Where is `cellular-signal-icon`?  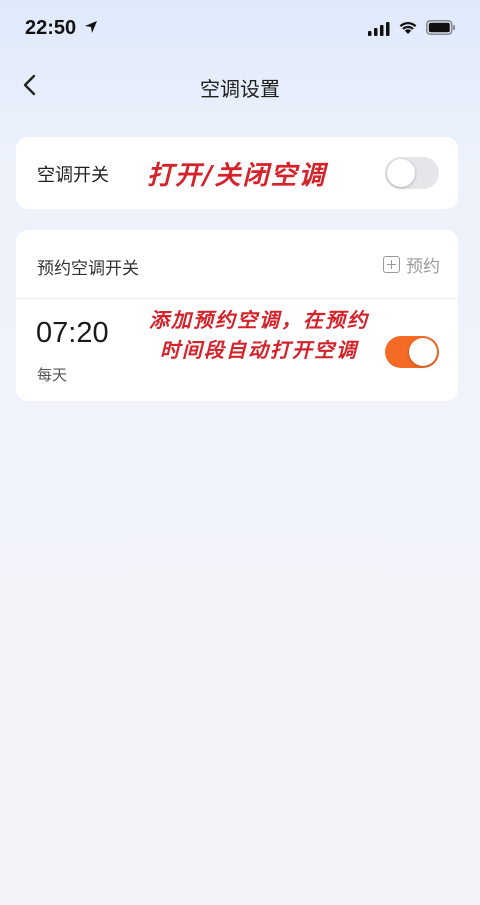
cellular-signal-icon is located at coordinates (379, 29).